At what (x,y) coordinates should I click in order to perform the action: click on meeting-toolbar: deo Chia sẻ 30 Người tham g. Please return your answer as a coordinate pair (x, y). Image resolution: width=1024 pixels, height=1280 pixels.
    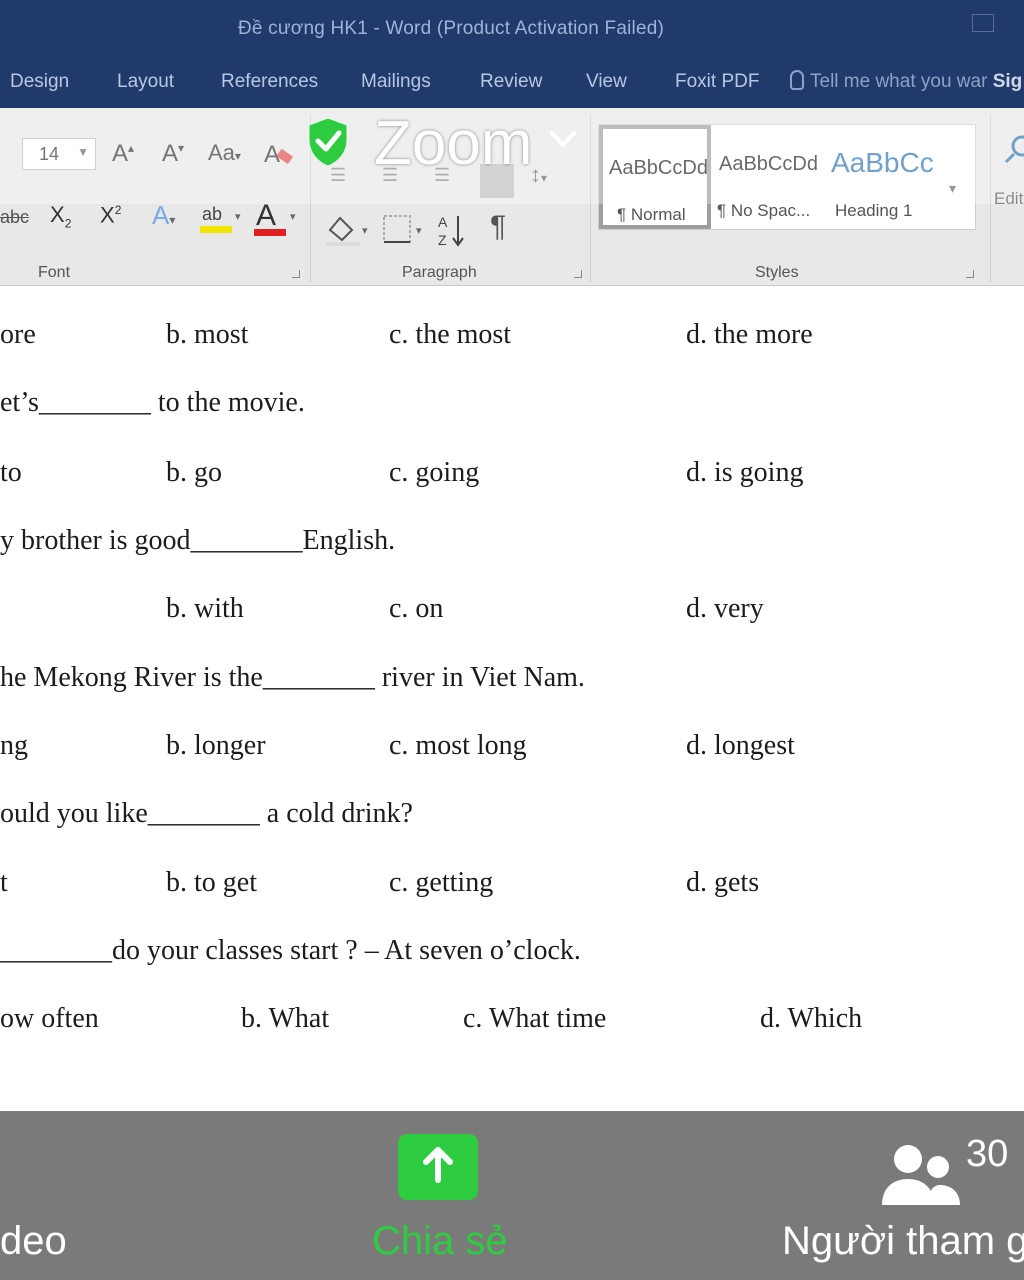
    Looking at the image, I should click on (512, 1195).